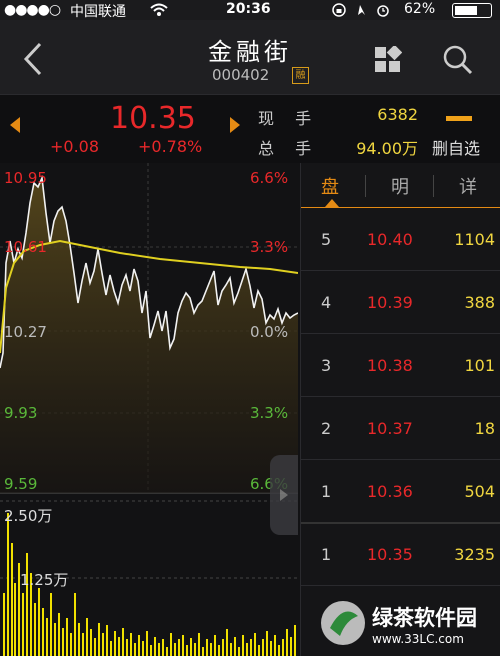  I want to click on collapse-panel-handle, so click(284, 495).